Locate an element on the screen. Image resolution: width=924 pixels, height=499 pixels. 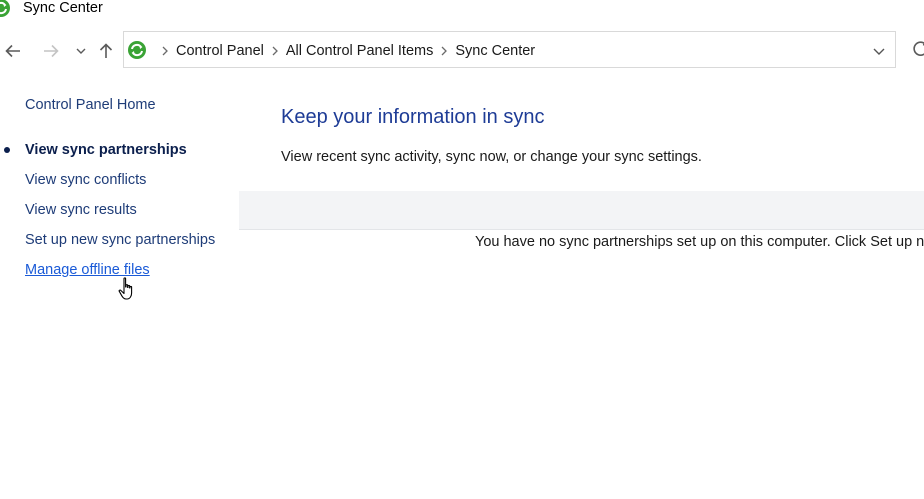
current-item-bullet is located at coordinates (7, 150).